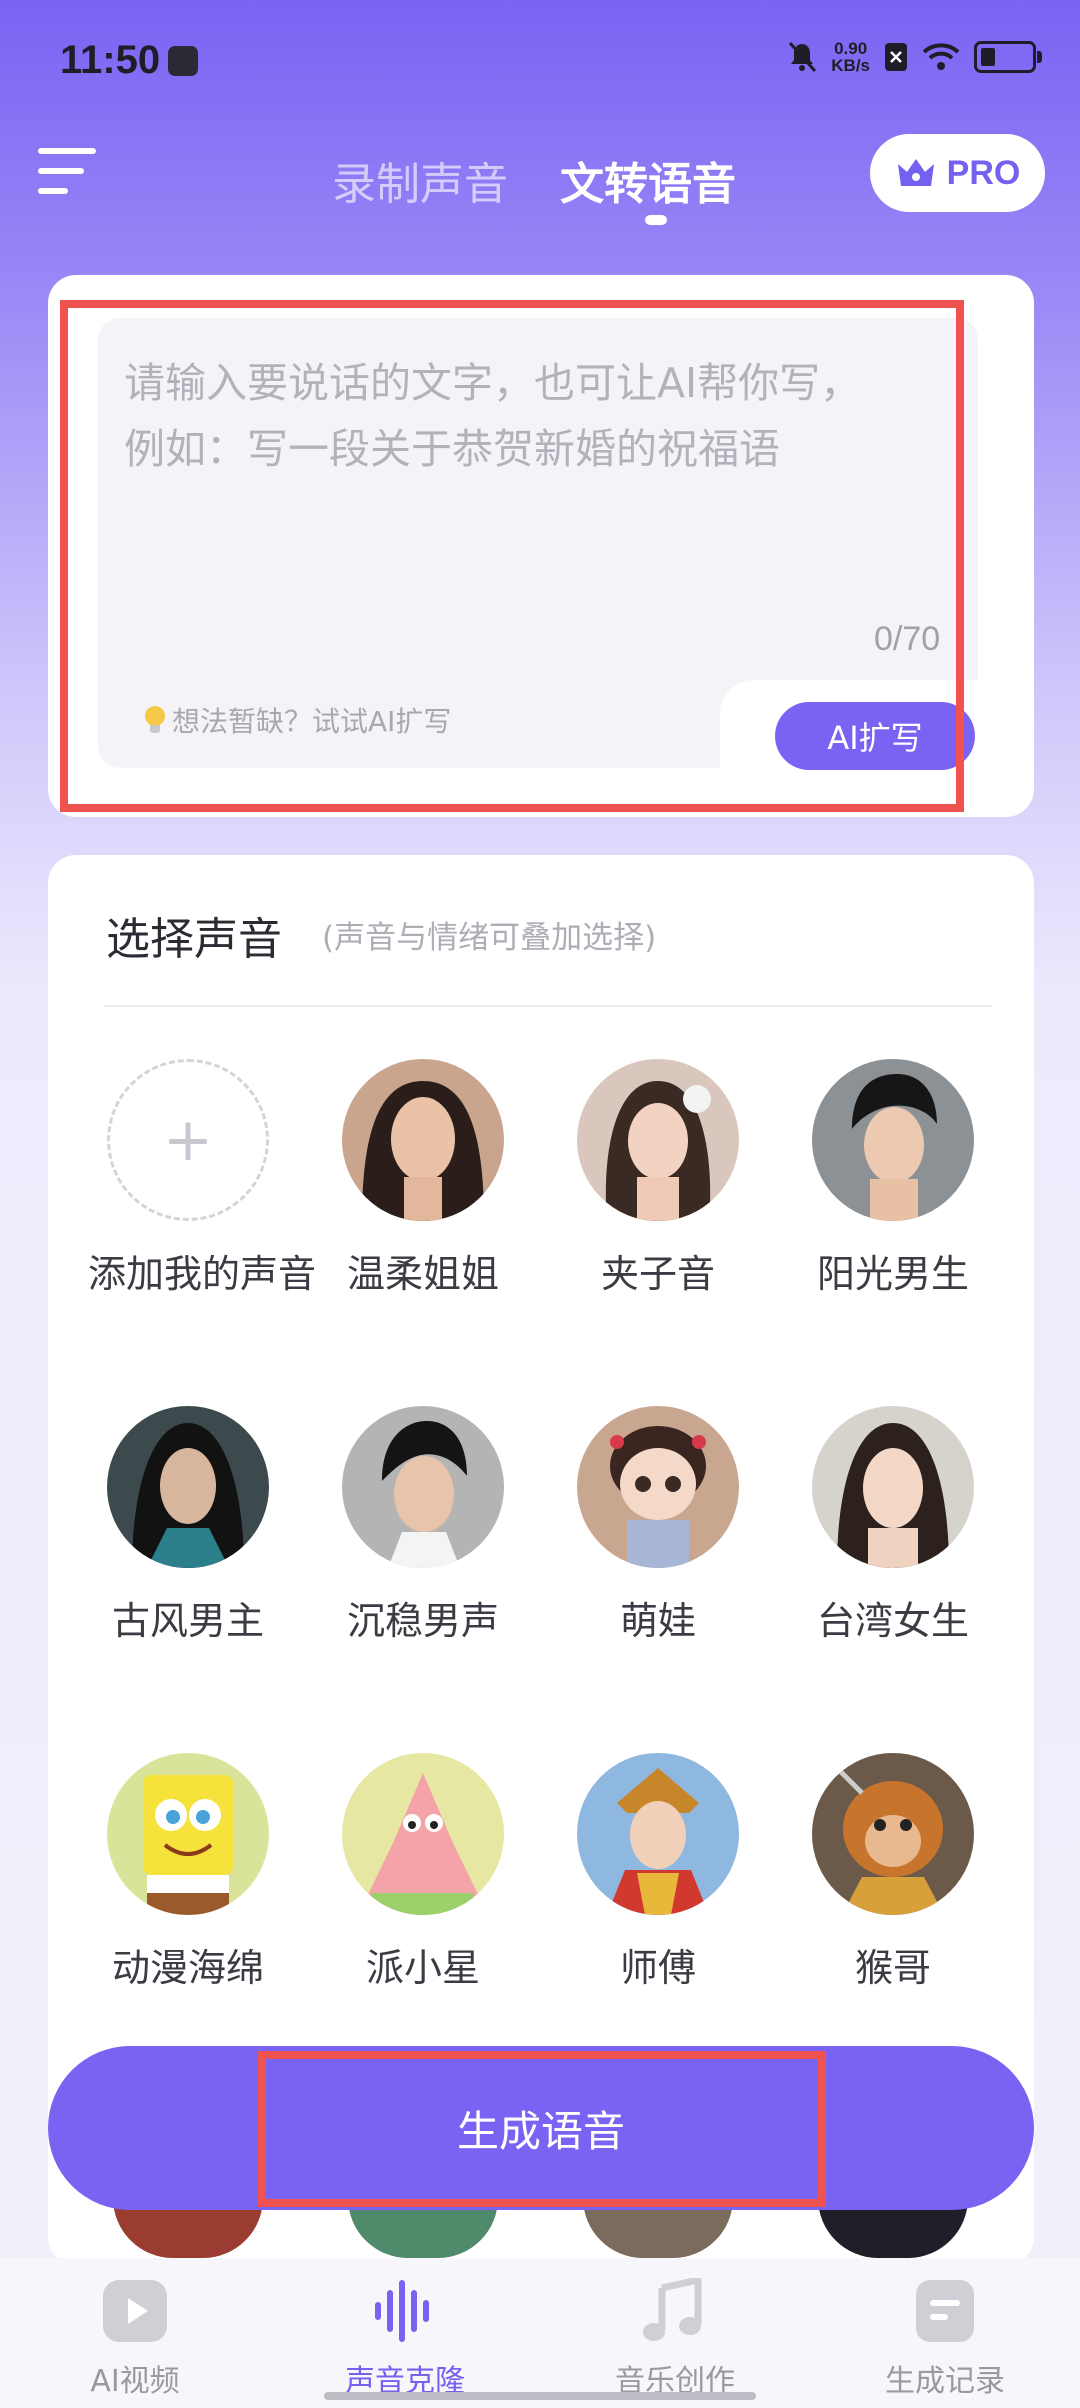  Describe the element at coordinates (188, 1140) in the screenshot. I see `add-icon: +` at that location.